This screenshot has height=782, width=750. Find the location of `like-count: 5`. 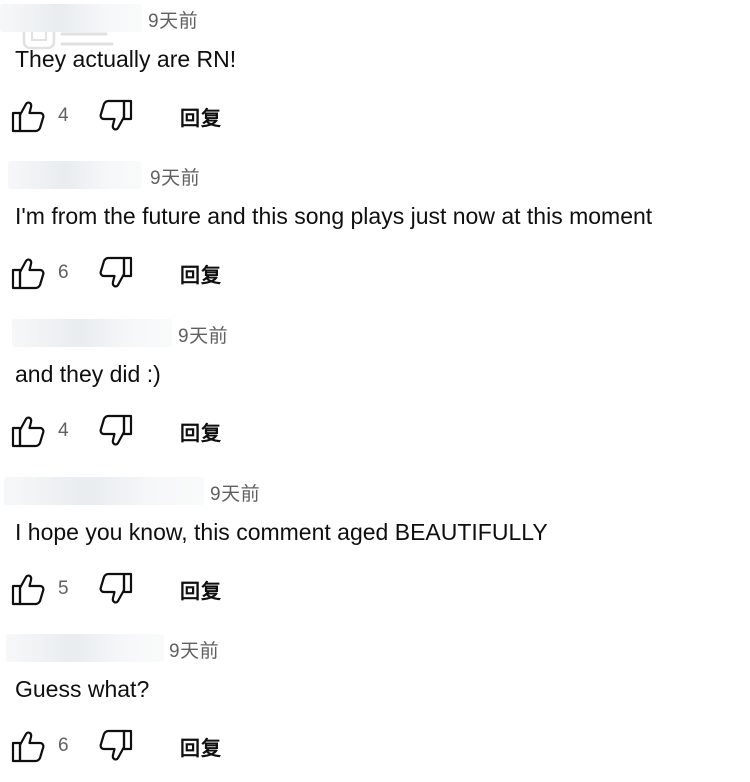

like-count: 5 is located at coordinates (63, 588).